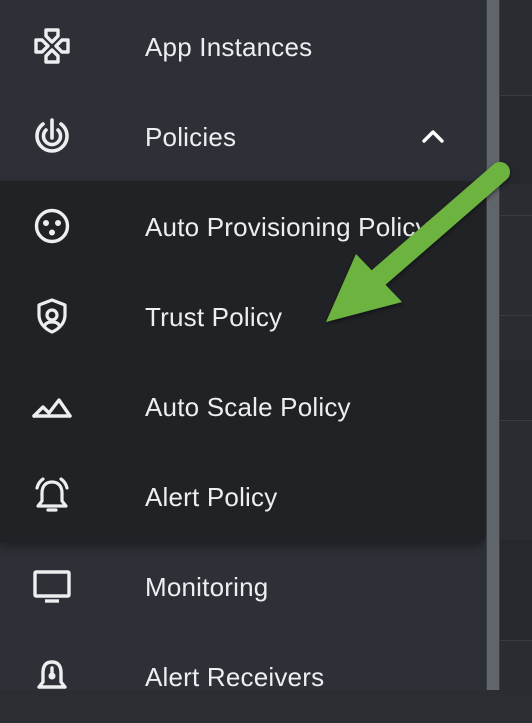  What do you see at coordinates (52, 316) in the screenshot?
I see `shield-icon` at bounding box center [52, 316].